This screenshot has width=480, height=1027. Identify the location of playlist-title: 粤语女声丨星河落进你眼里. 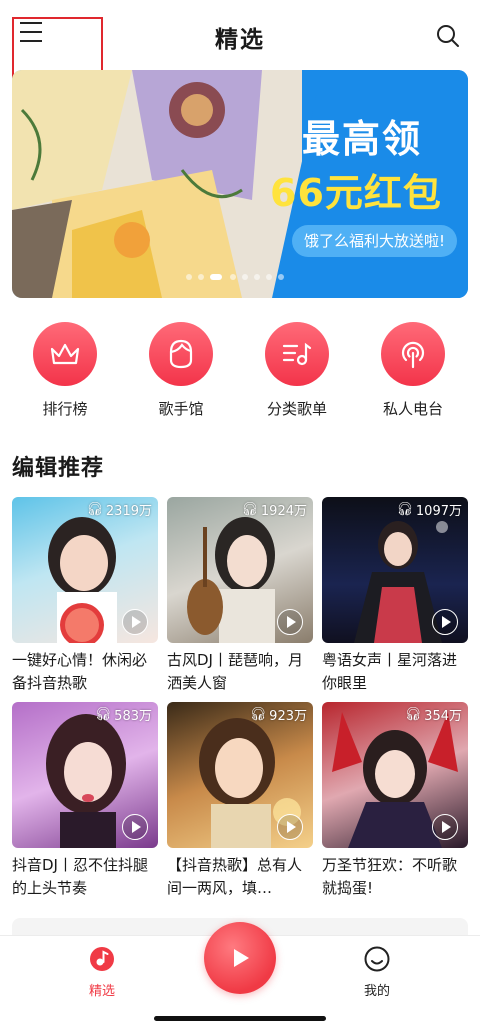
(390, 671).